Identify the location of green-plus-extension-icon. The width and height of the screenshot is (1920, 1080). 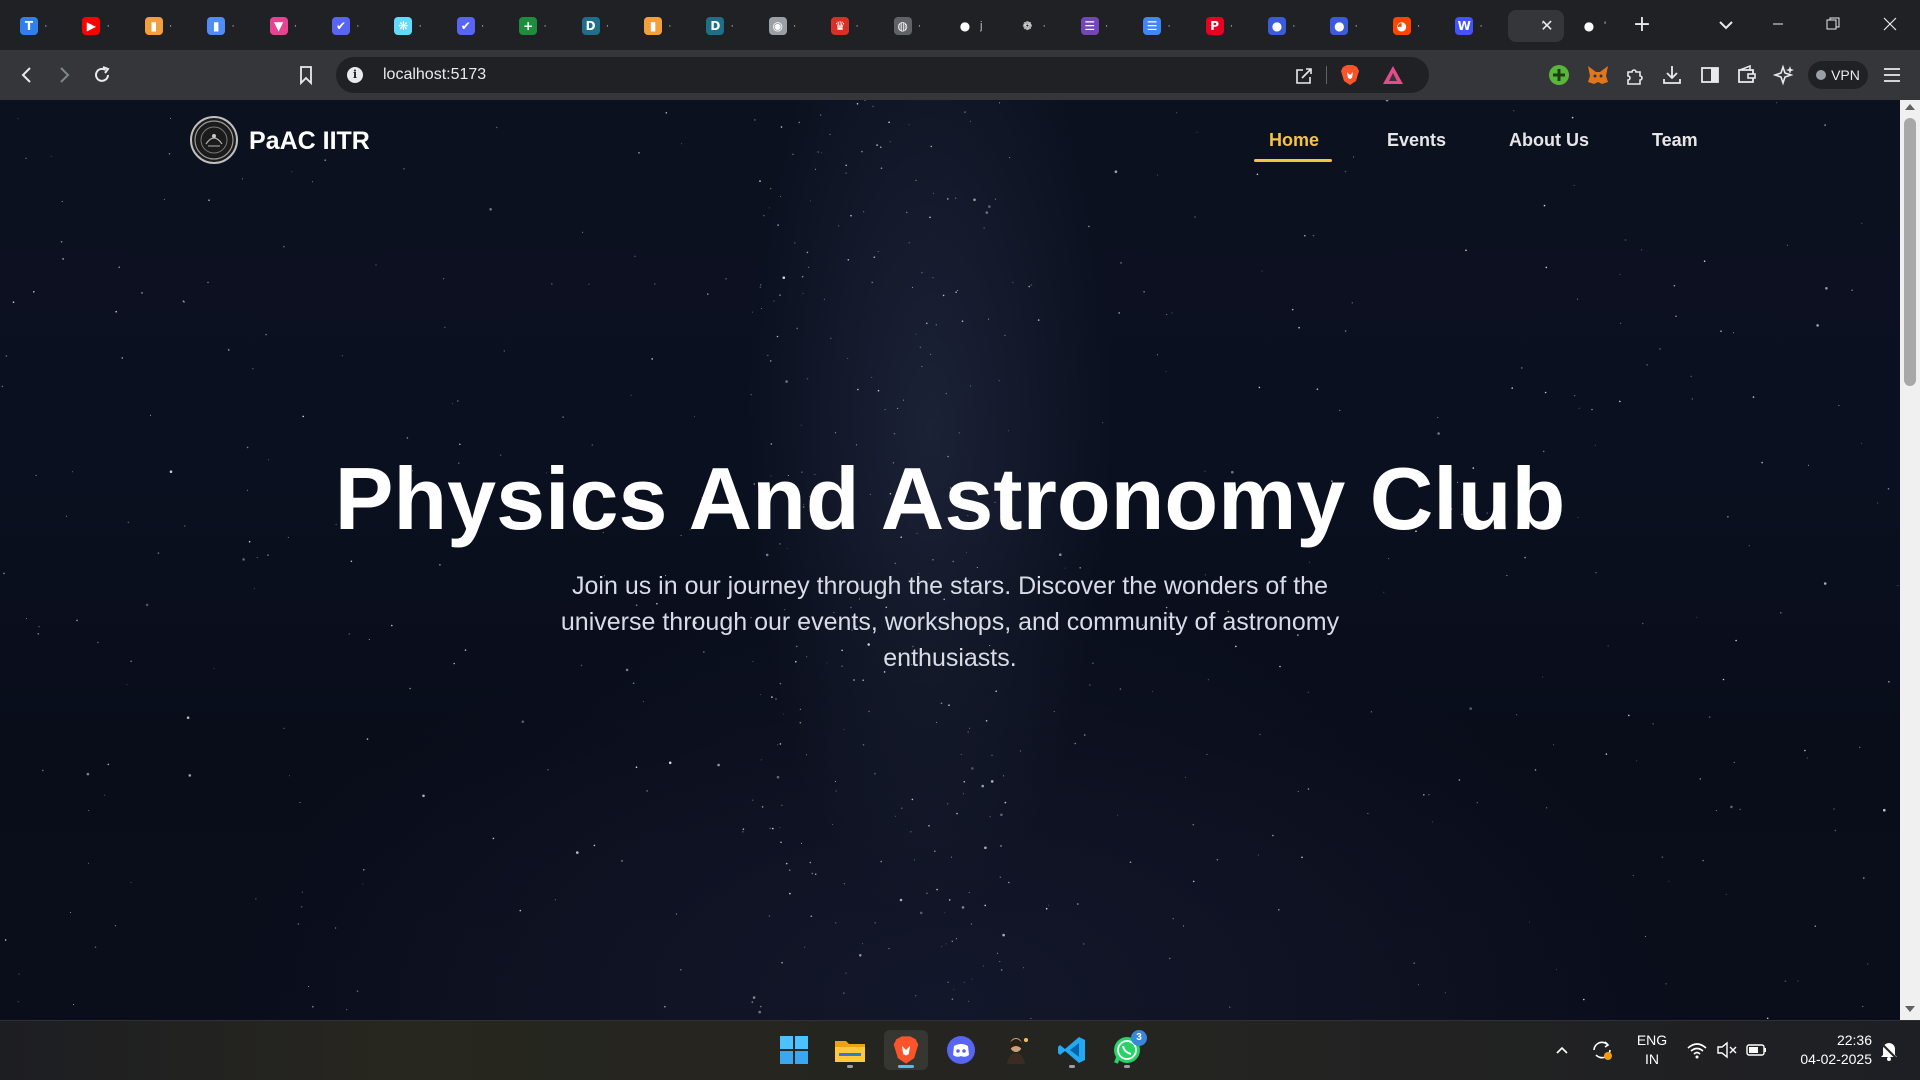
(1559, 75).